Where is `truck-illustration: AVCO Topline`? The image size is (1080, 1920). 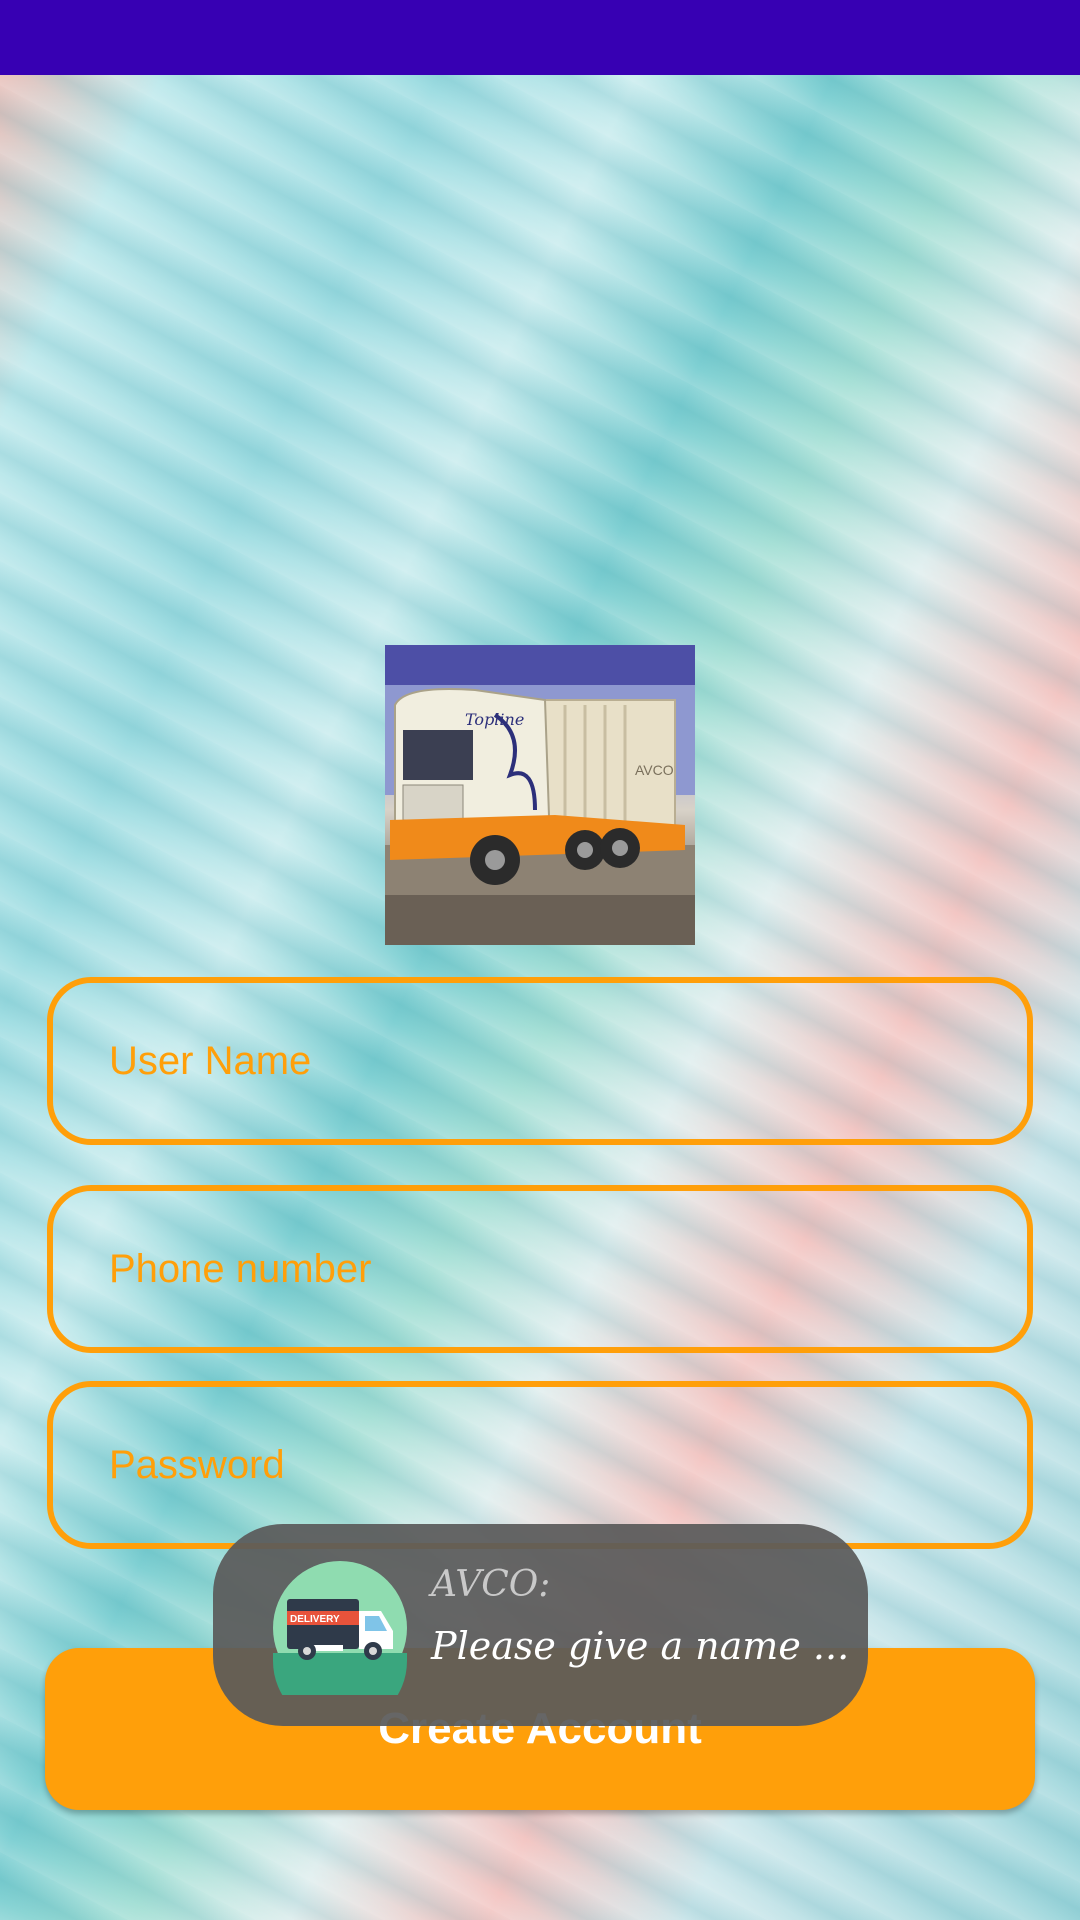 truck-illustration: AVCO Topline is located at coordinates (540, 795).